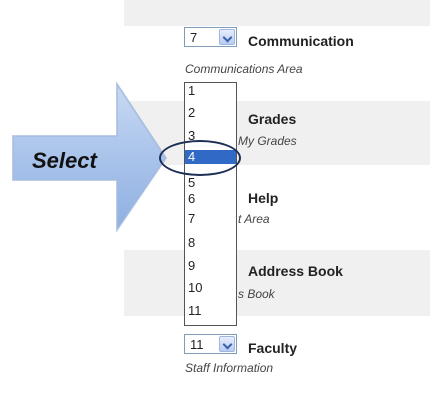  I want to click on highlight-ellipse, so click(200, 158).